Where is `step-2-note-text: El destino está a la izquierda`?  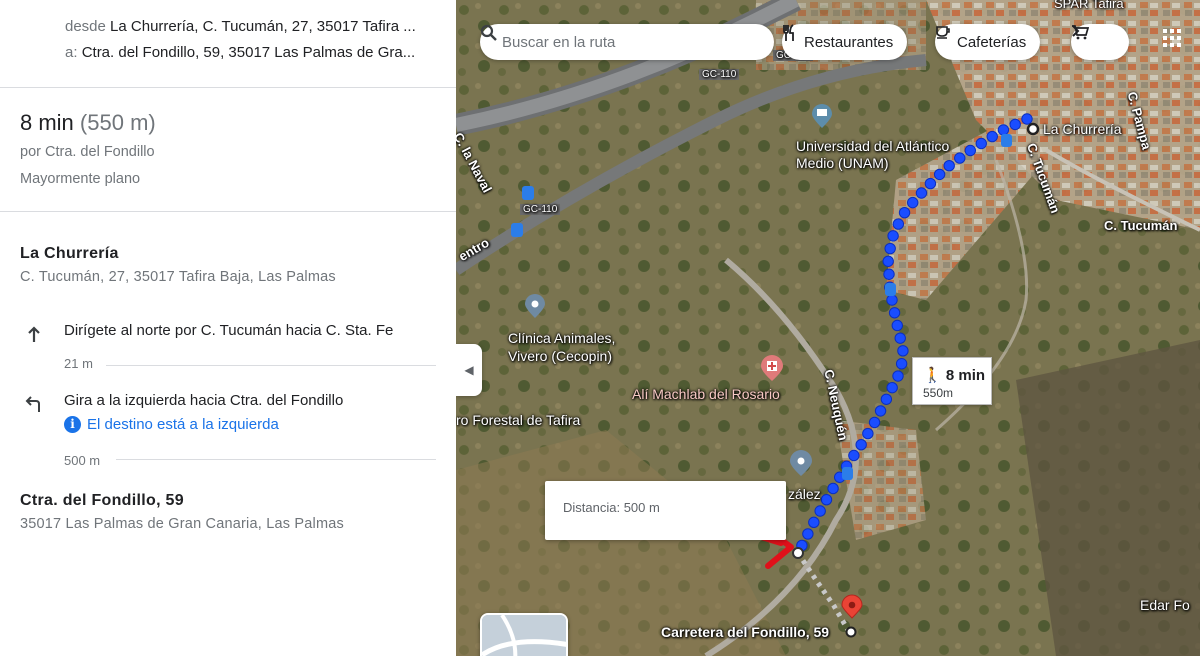 step-2-note-text: El destino está a la izquierda is located at coordinates (183, 424).